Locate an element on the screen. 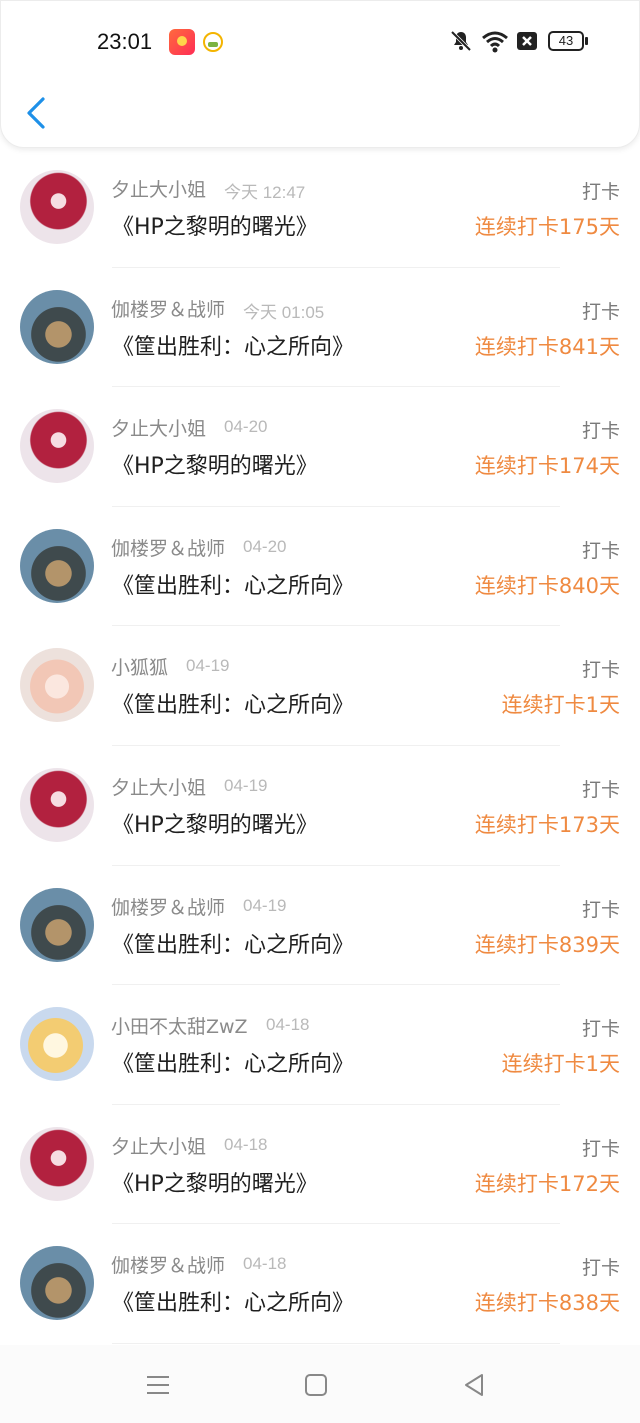 The width and height of the screenshot is (640, 1423). battery-icon: 43 is located at coordinates (566, 41).